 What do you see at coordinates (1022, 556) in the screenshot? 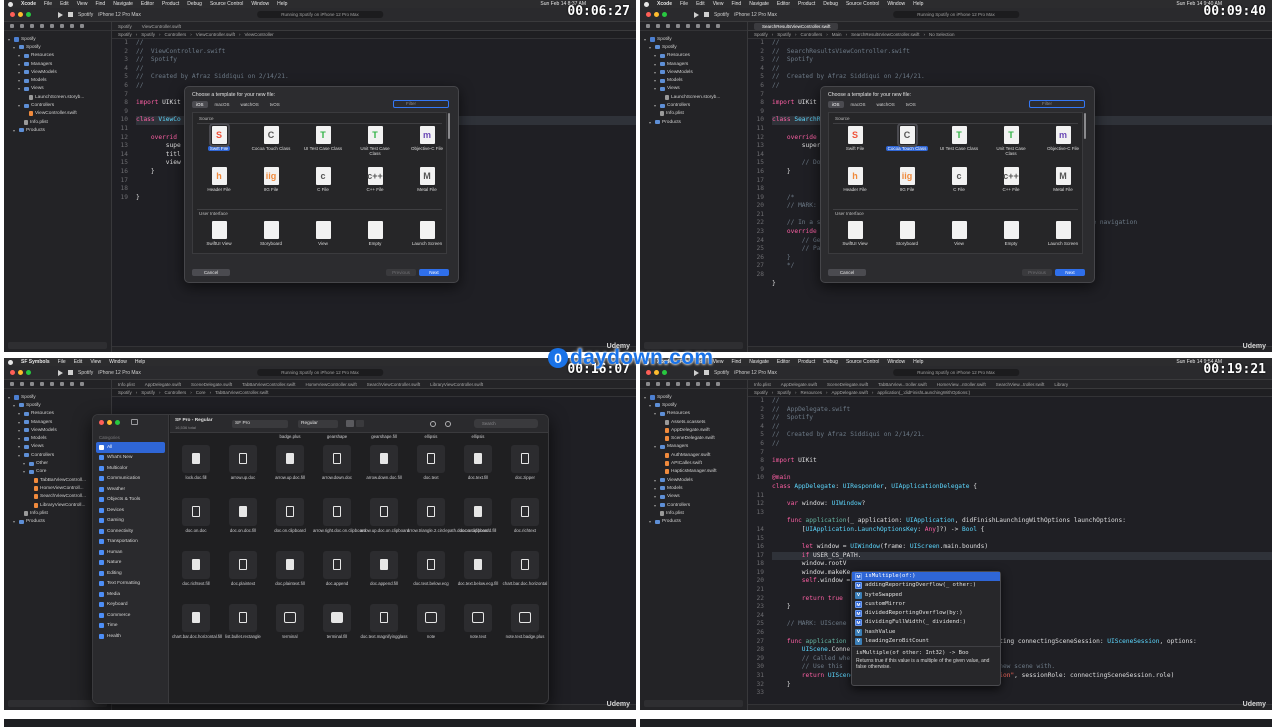
I see `code-line: if USER_CS_PATH.` at bounding box center [1022, 556].